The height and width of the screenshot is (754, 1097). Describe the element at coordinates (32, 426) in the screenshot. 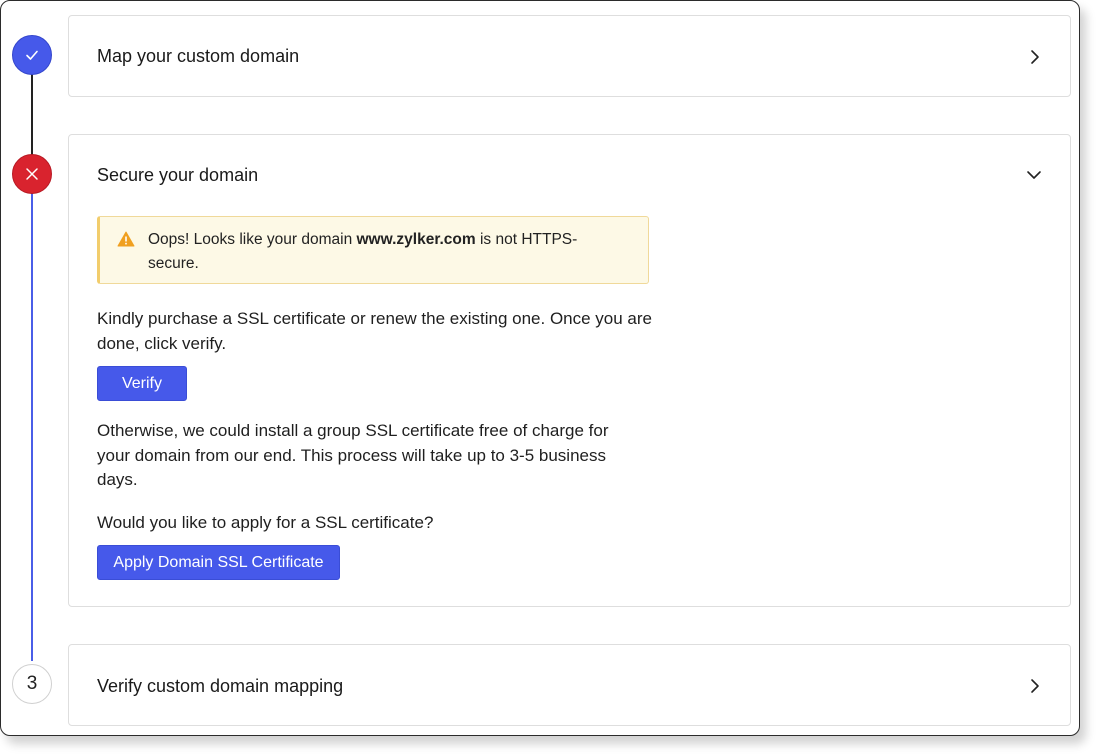

I see `timeline-connector-active` at that location.